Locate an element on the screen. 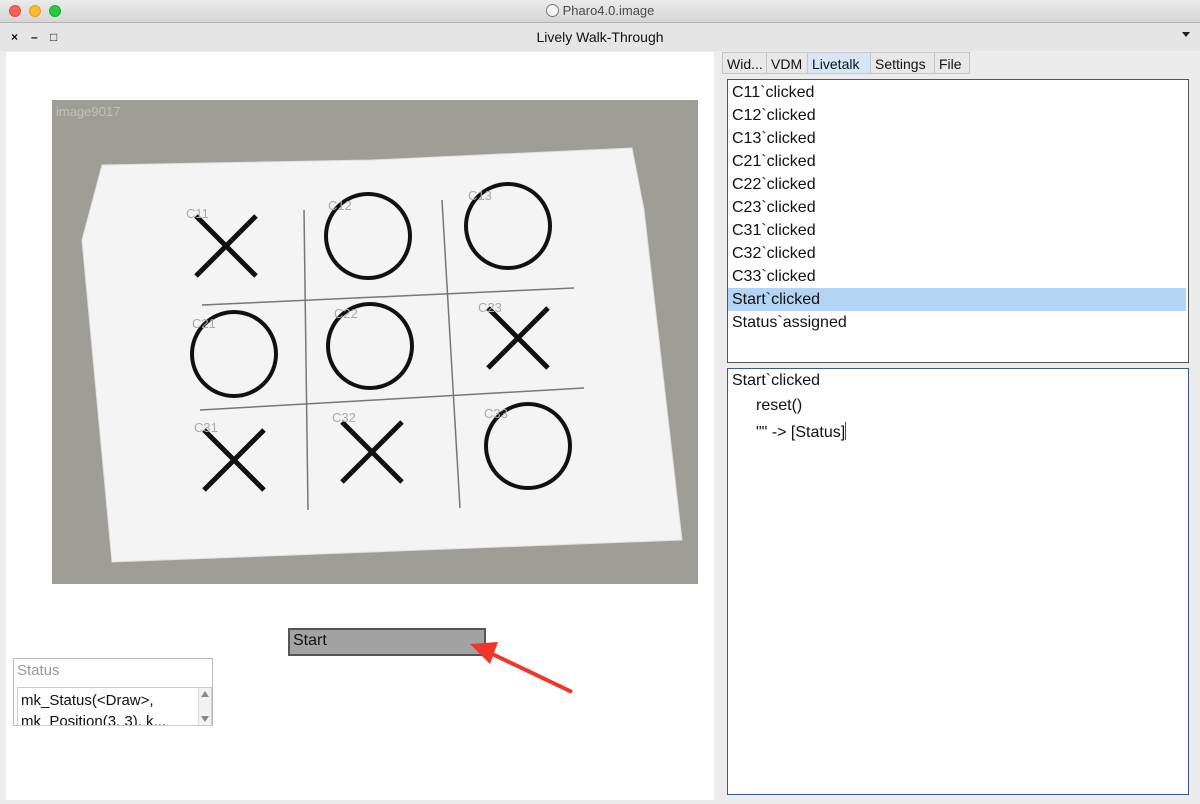 The width and height of the screenshot is (1200, 804). tab-settings: Settings is located at coordinates (902, 63).